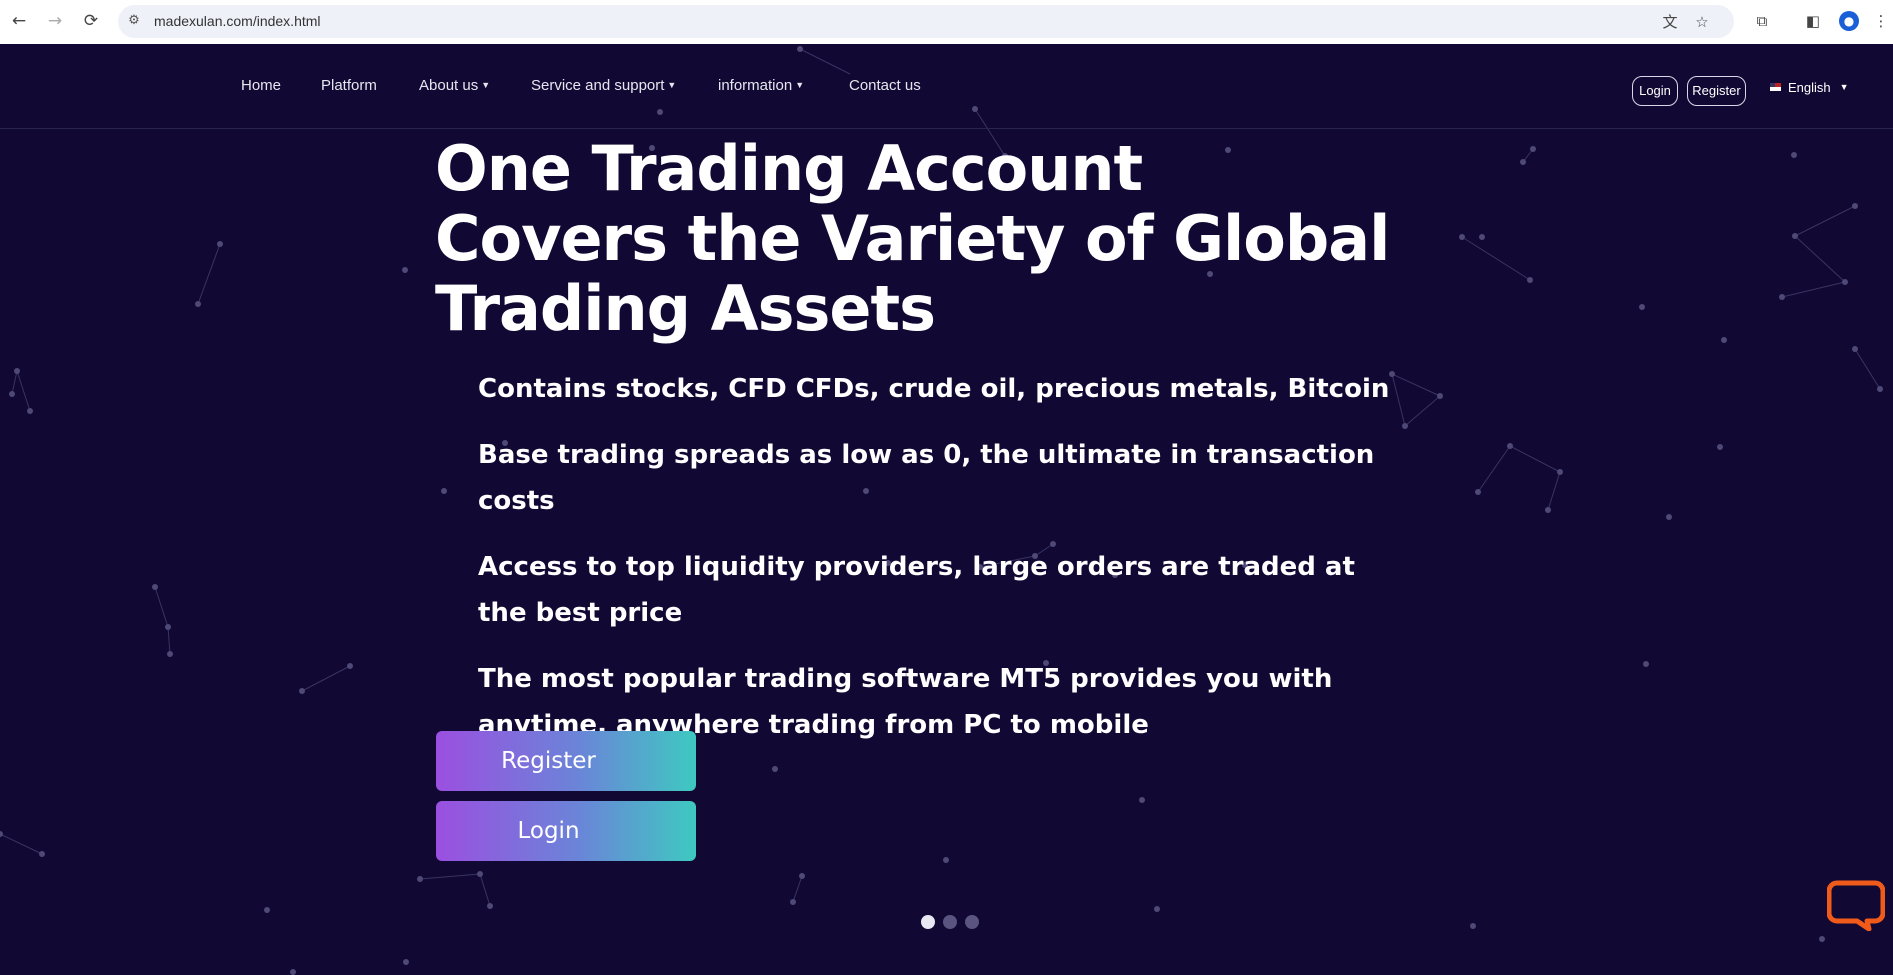 This screenshot has height=975, width=1893. Describe the element at coordinates (19, 21) in the screenshot. I see `back-icon: ←` at that location.